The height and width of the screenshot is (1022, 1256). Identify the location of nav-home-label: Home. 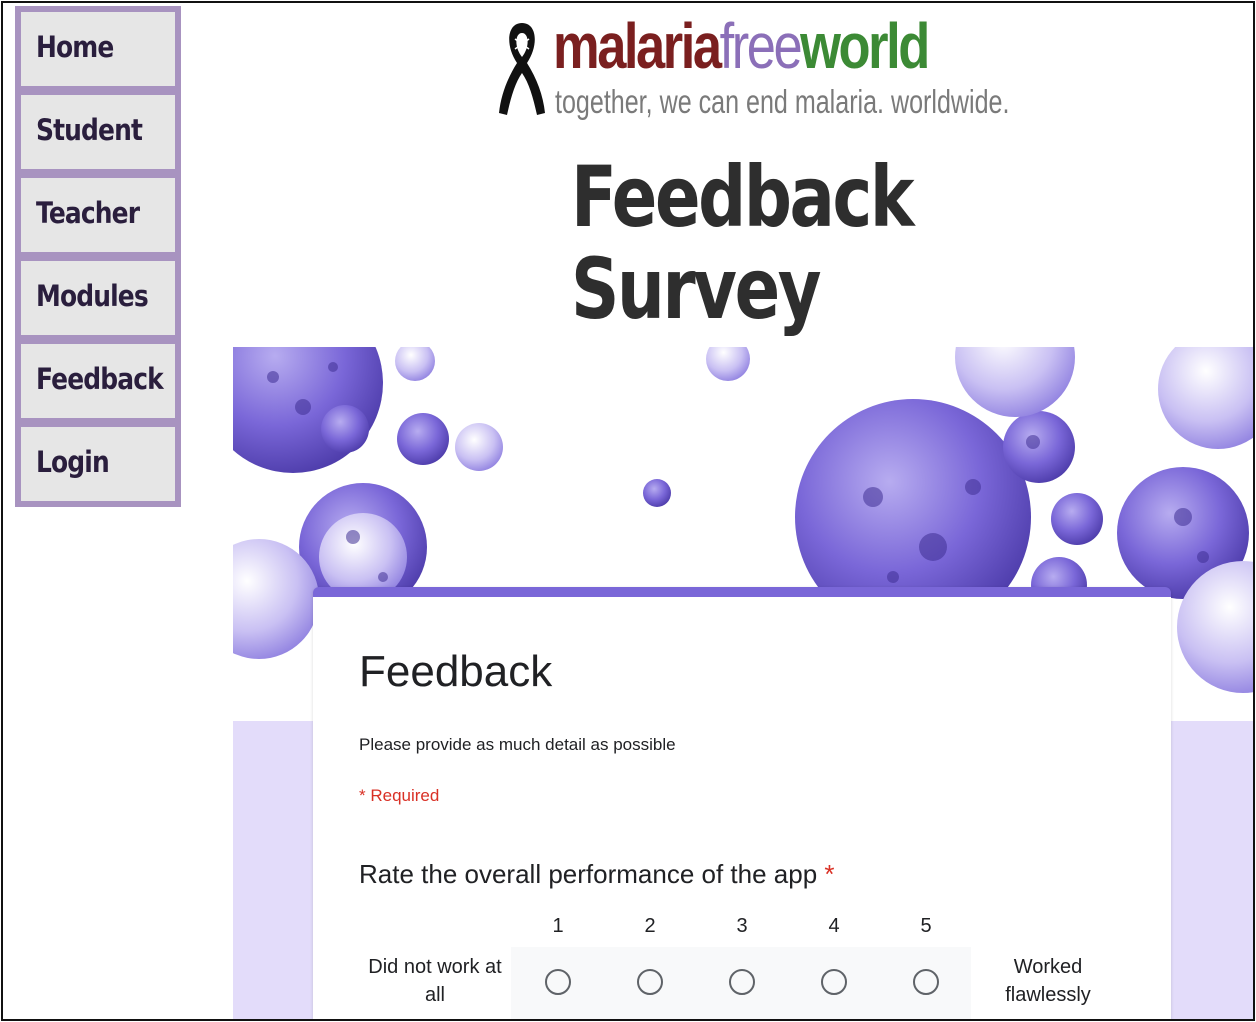
(75, 47).